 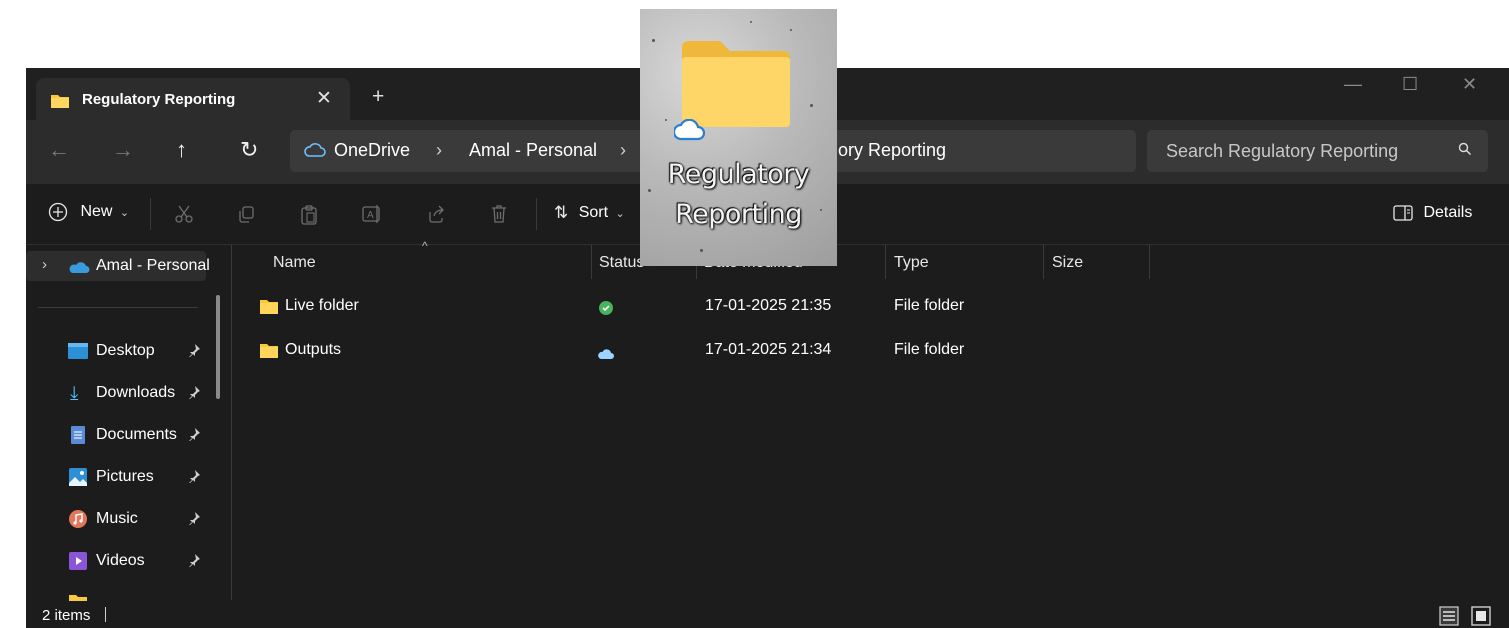 I want to click on file-name: Live folder, so click(x=322, y=305).